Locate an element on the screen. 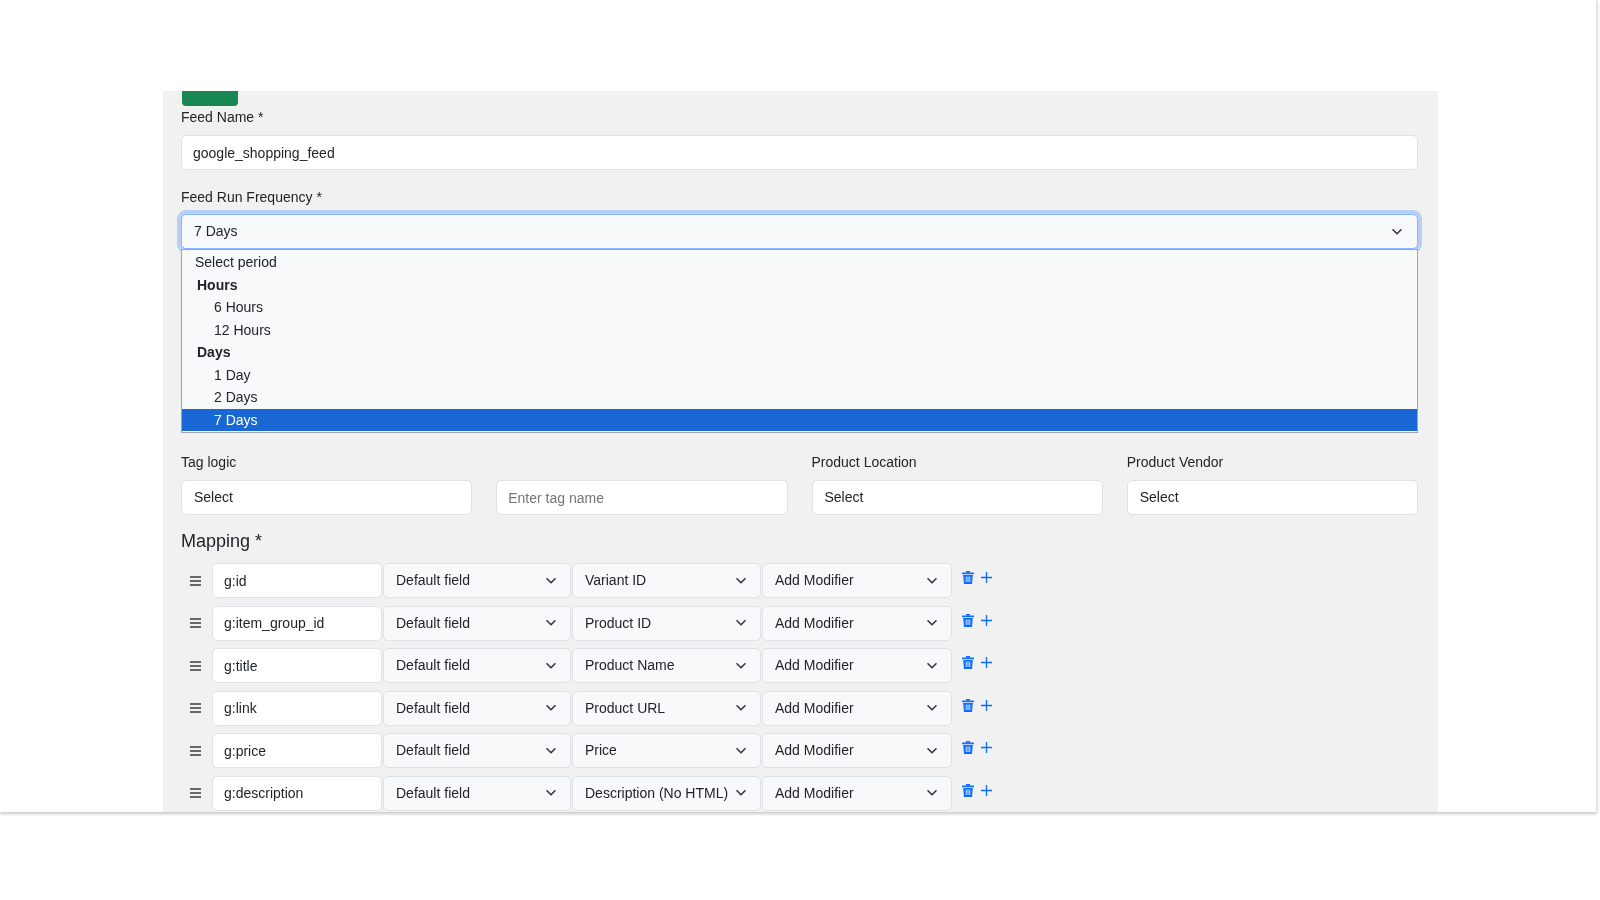 This screenshot has height=900, width=1600. dropdown-option: 7 Days is located at coordinates (799, 419).